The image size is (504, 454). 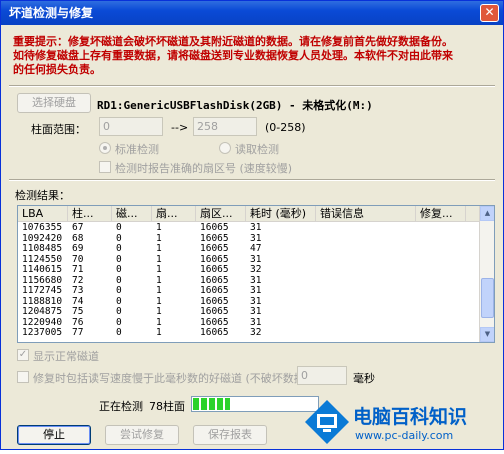 I want to click on status-text: 正在检测, so click(x=121, y=406).